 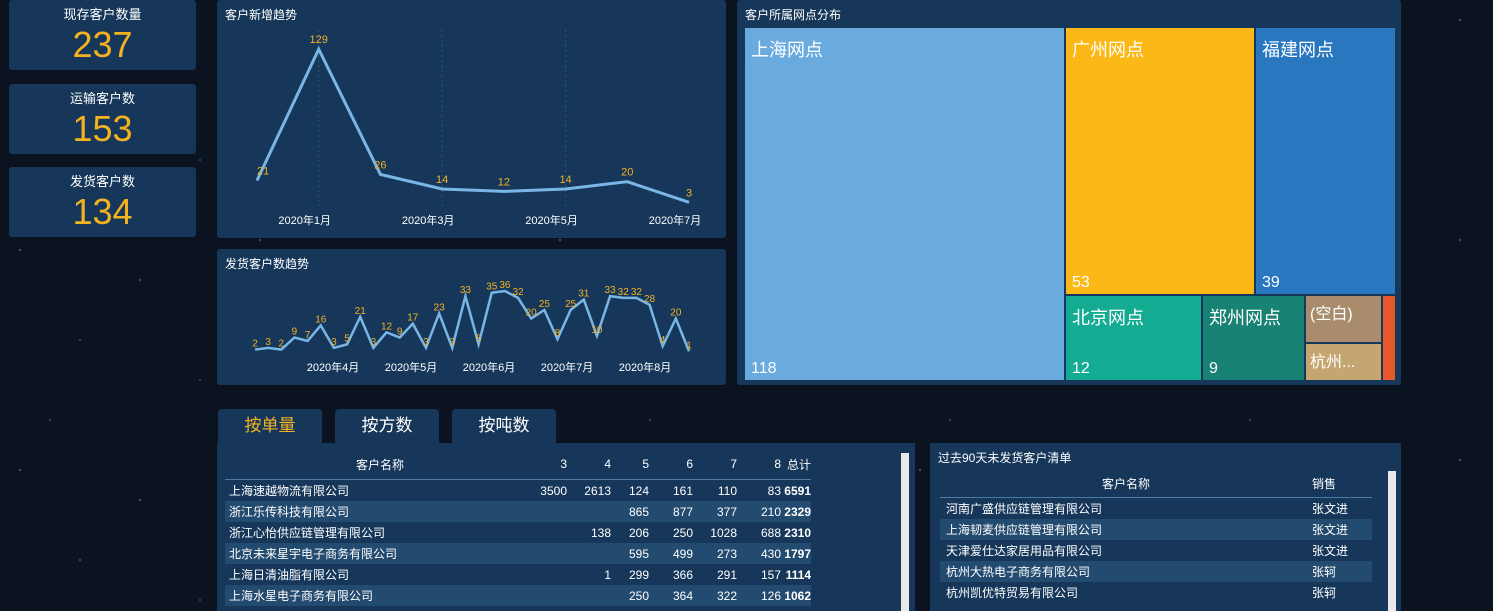 I want to click on data-label: 2, so click(x=255, y=344).